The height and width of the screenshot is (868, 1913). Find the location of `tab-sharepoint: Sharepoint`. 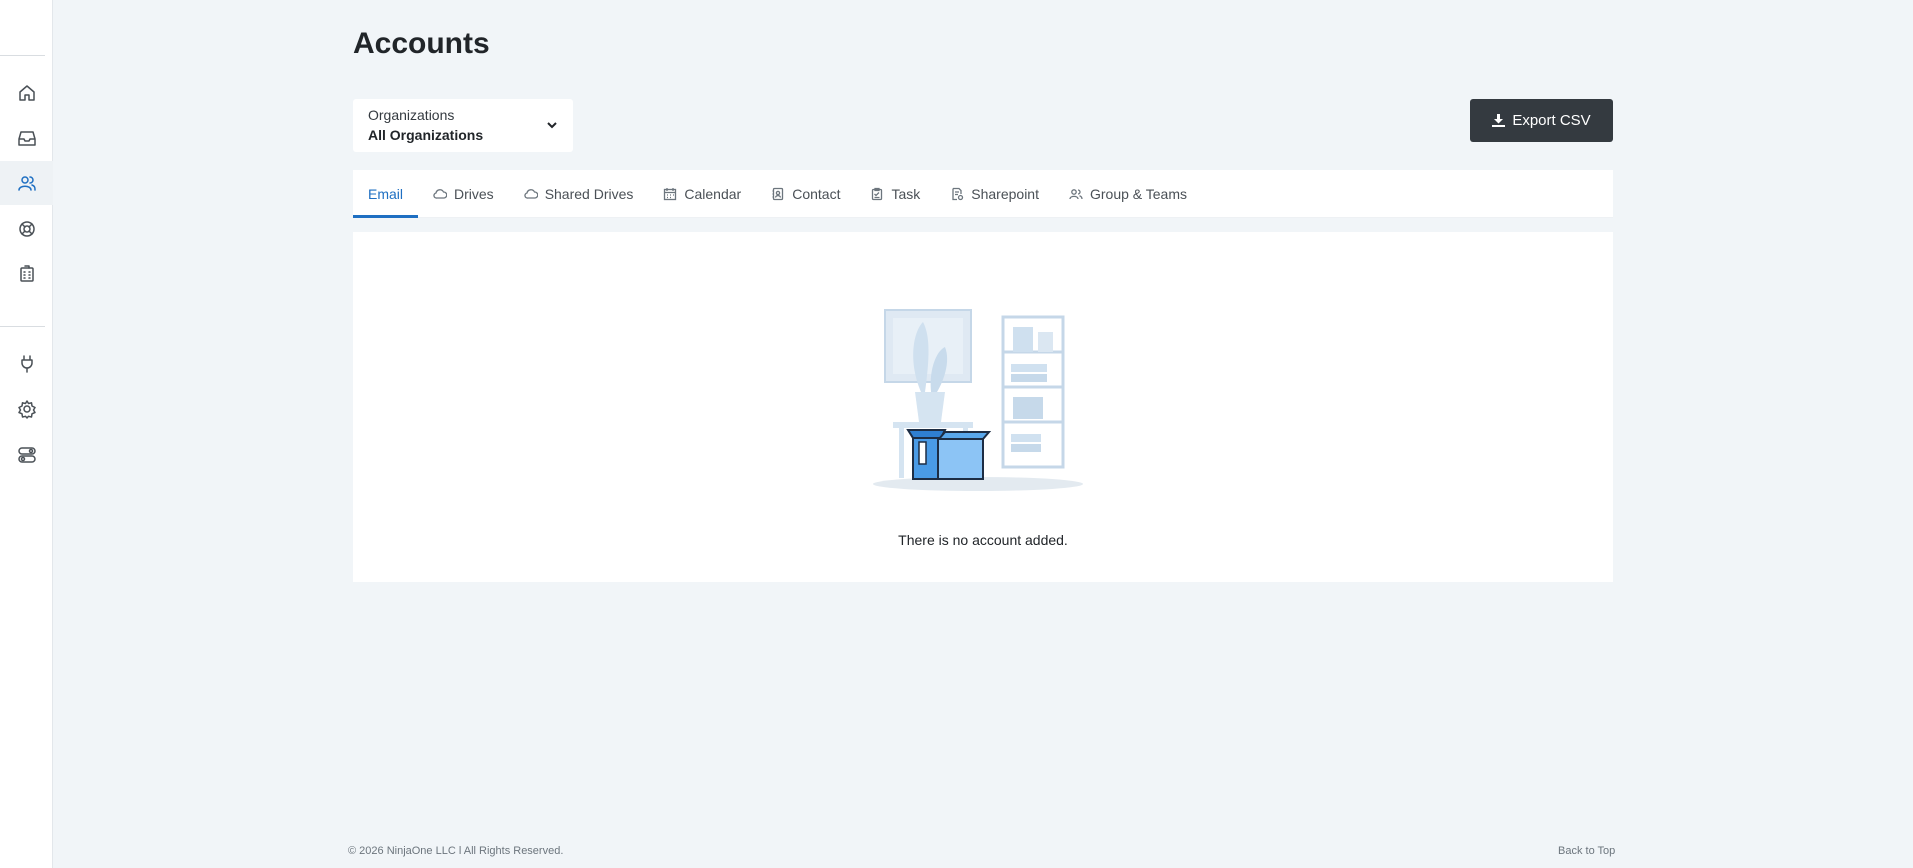

tab-sharepoint: Sharepoint is located at coordinates (994, 193).